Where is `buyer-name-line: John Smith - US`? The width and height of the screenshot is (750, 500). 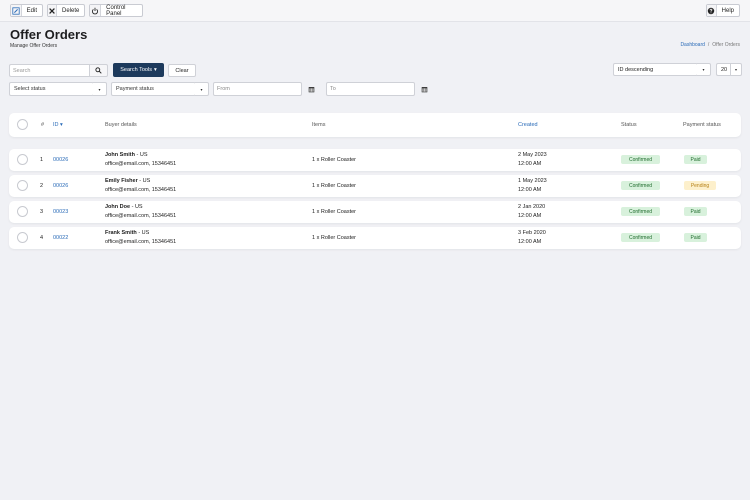
buyer-name-line: John Smith - US is located at coordinates (126, 155).